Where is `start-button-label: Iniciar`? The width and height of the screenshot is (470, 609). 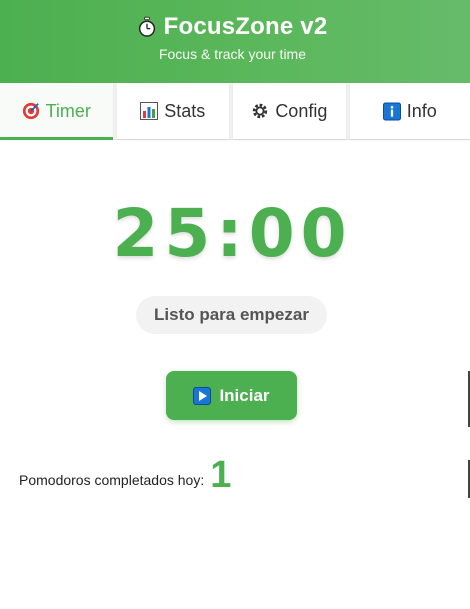
start-button-label: Iniciar is located at coordinates (244, 395).